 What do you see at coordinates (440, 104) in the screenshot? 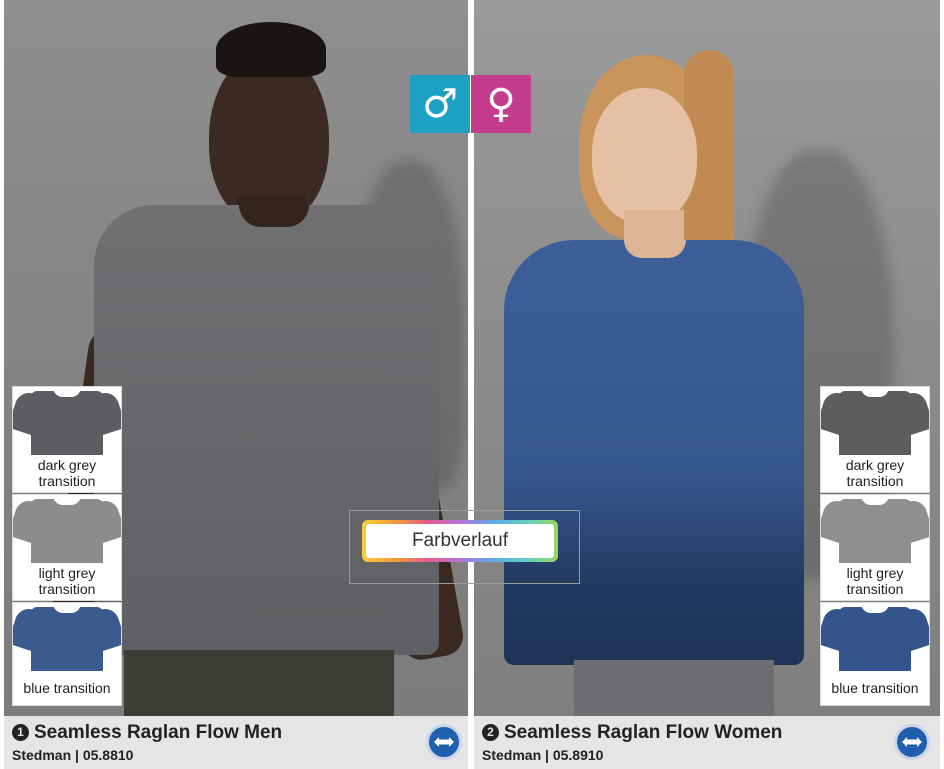
I see `male-symbol-icon: ♂` at bounding box center [440, 104].